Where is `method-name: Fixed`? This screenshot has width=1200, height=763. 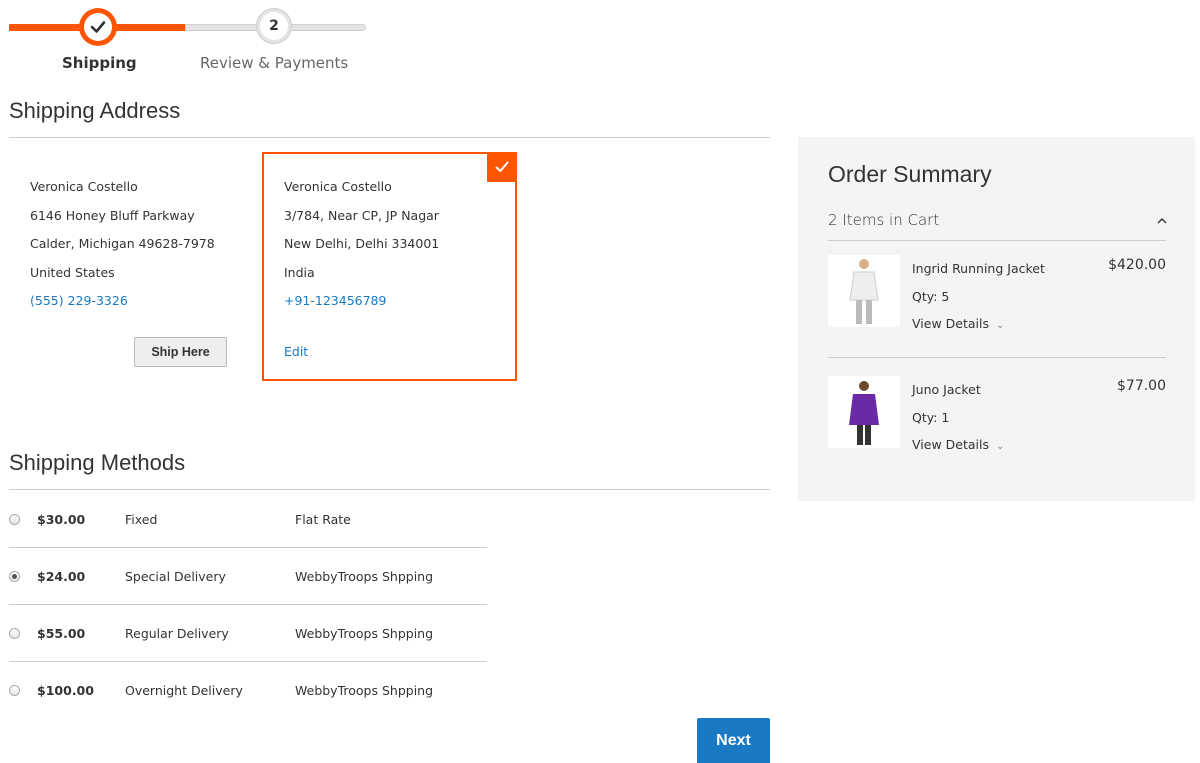 method-name: Fixed is located at coordinates (141, 519).